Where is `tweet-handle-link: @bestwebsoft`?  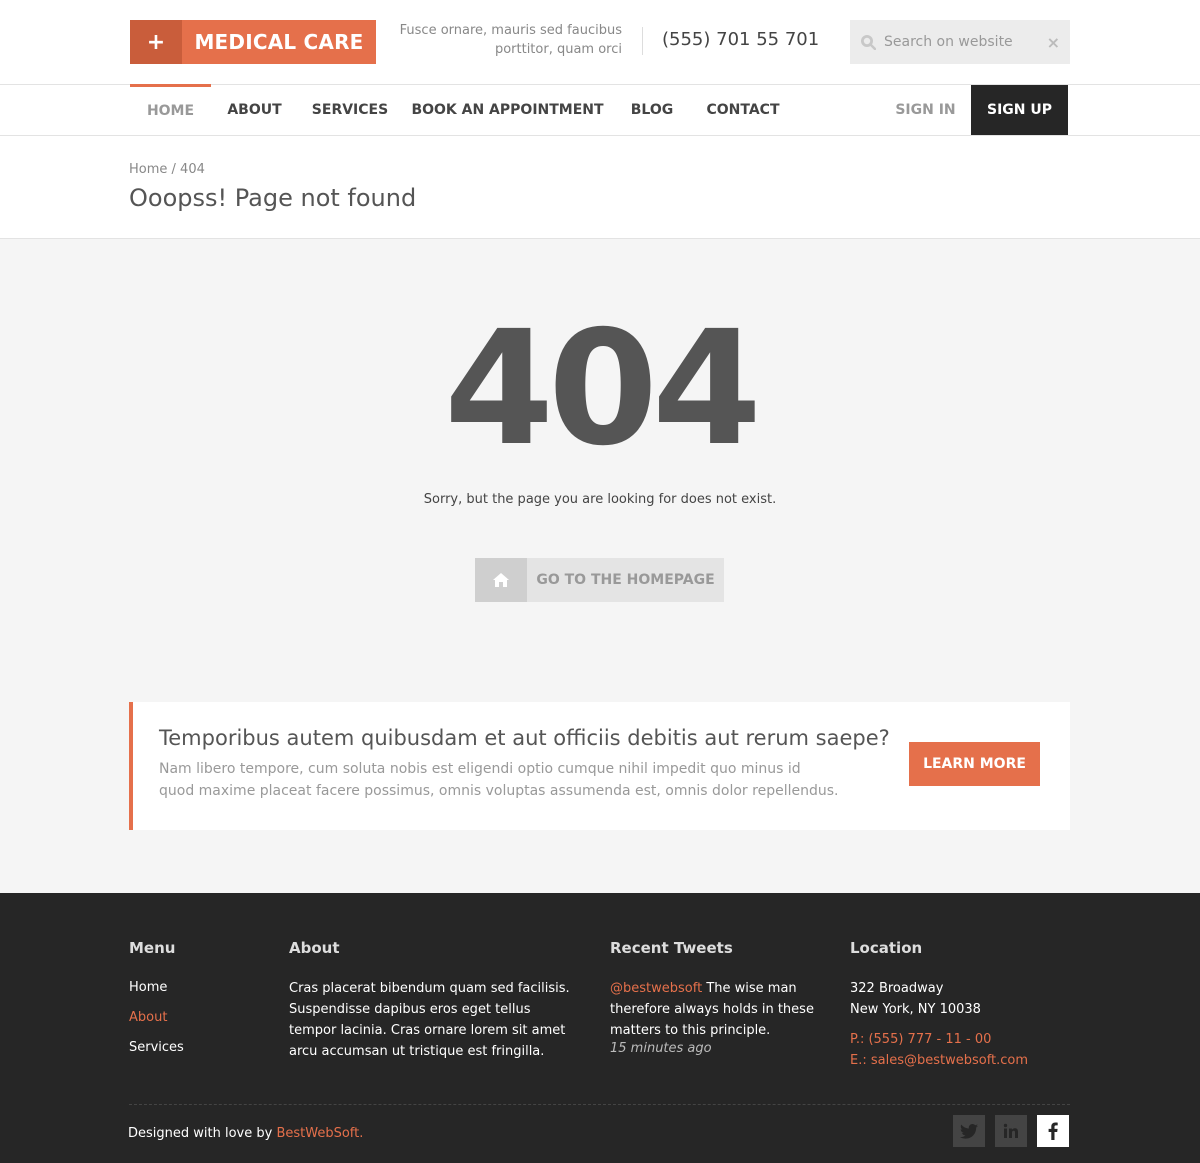 tweet-handle-link: @bestwebsoft is located at coordinates (656, 988).